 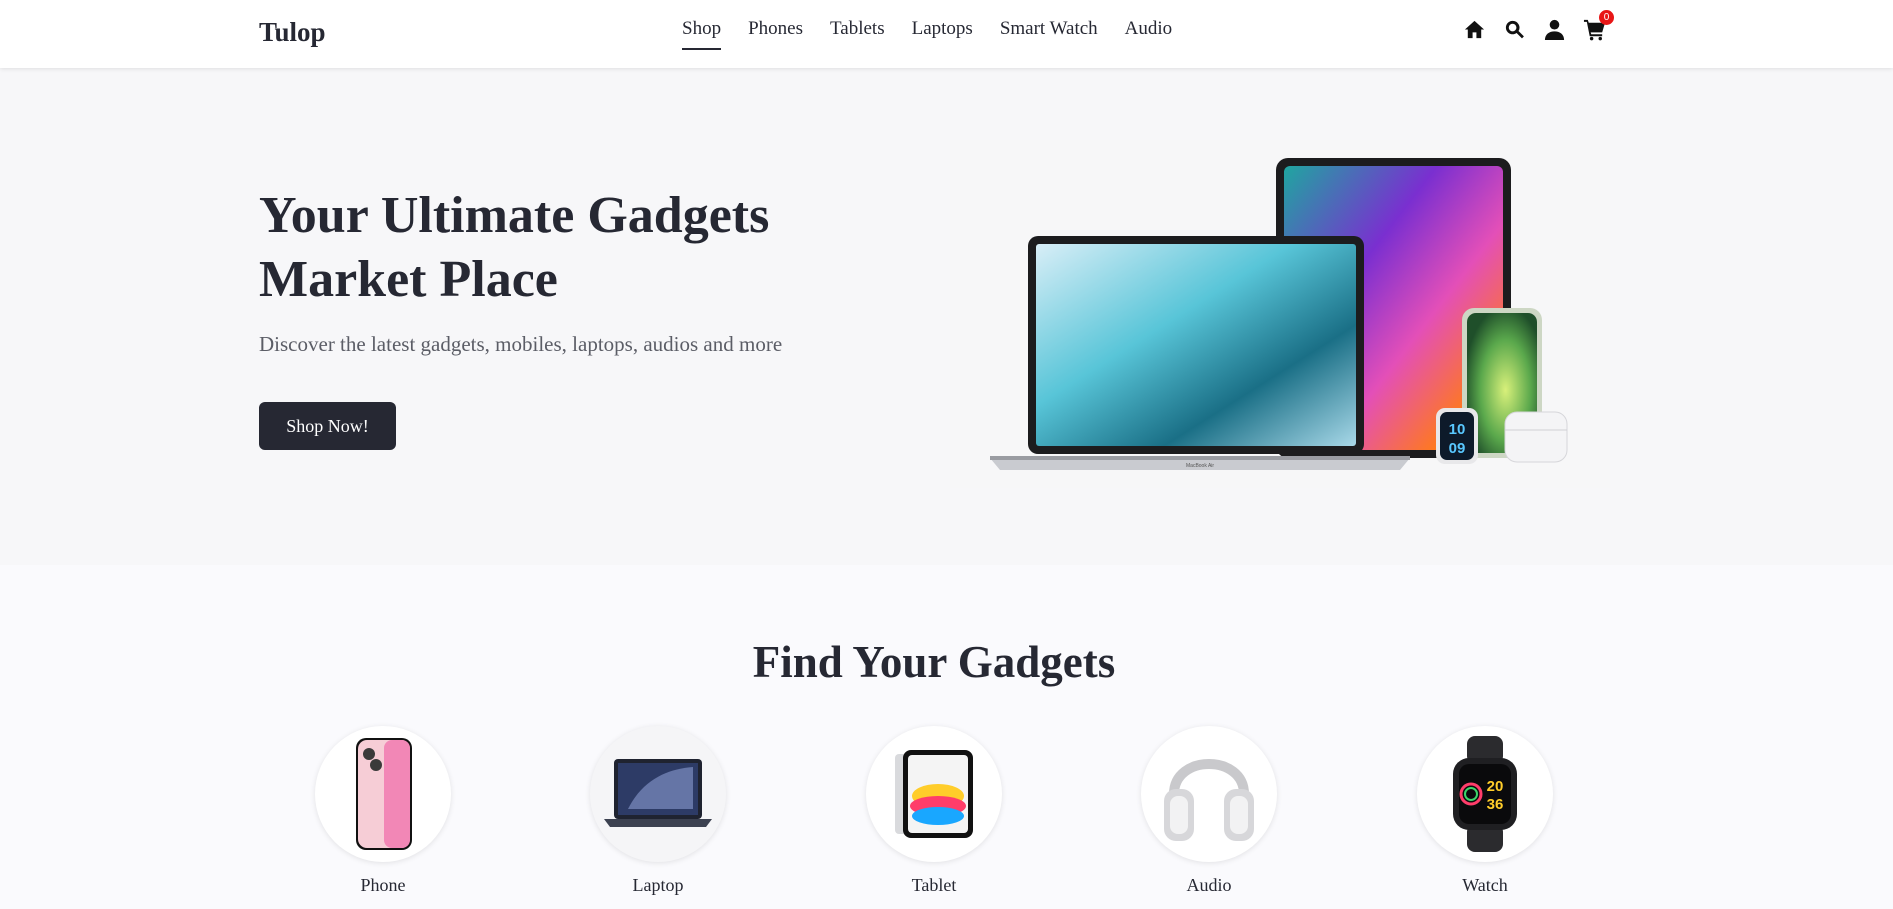 I want to click on category-tablet-label: Tablet, so click(x=934, y=885).